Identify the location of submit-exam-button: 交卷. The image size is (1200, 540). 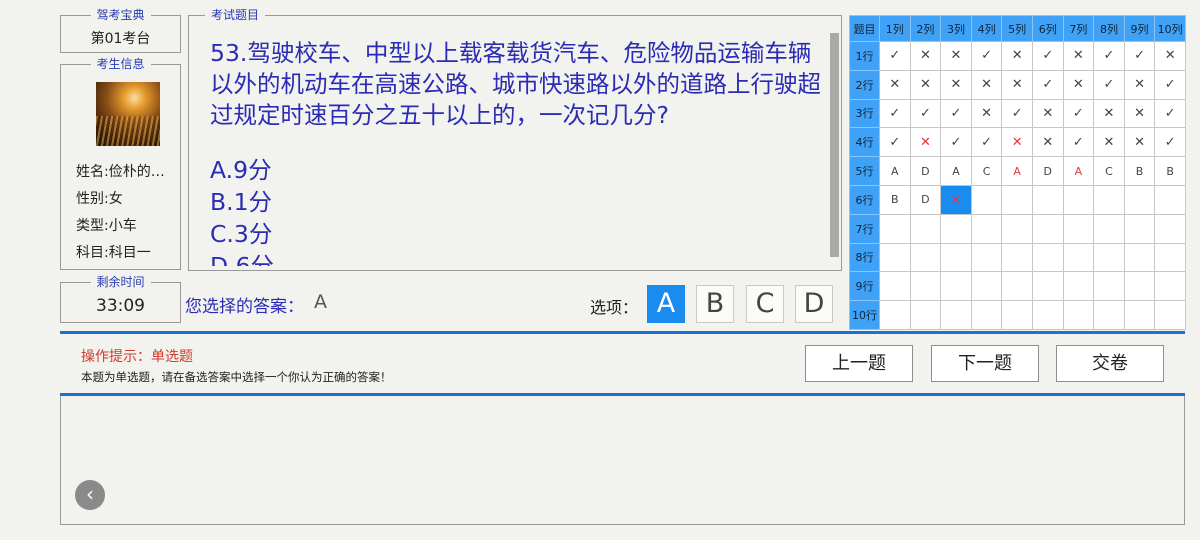
(1110, 363).